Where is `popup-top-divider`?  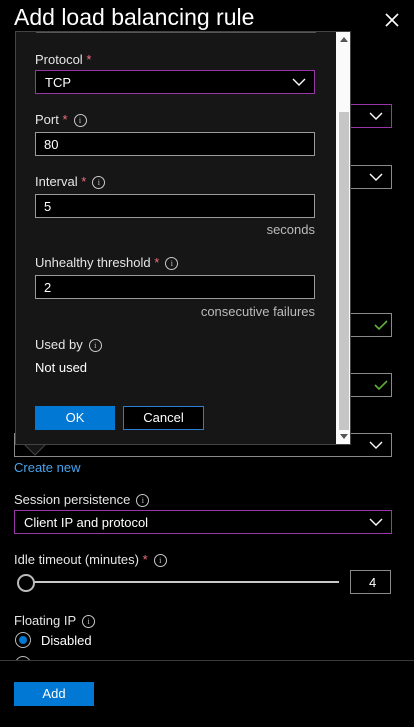
popup-top-divider is located at coordinates (176, 32).